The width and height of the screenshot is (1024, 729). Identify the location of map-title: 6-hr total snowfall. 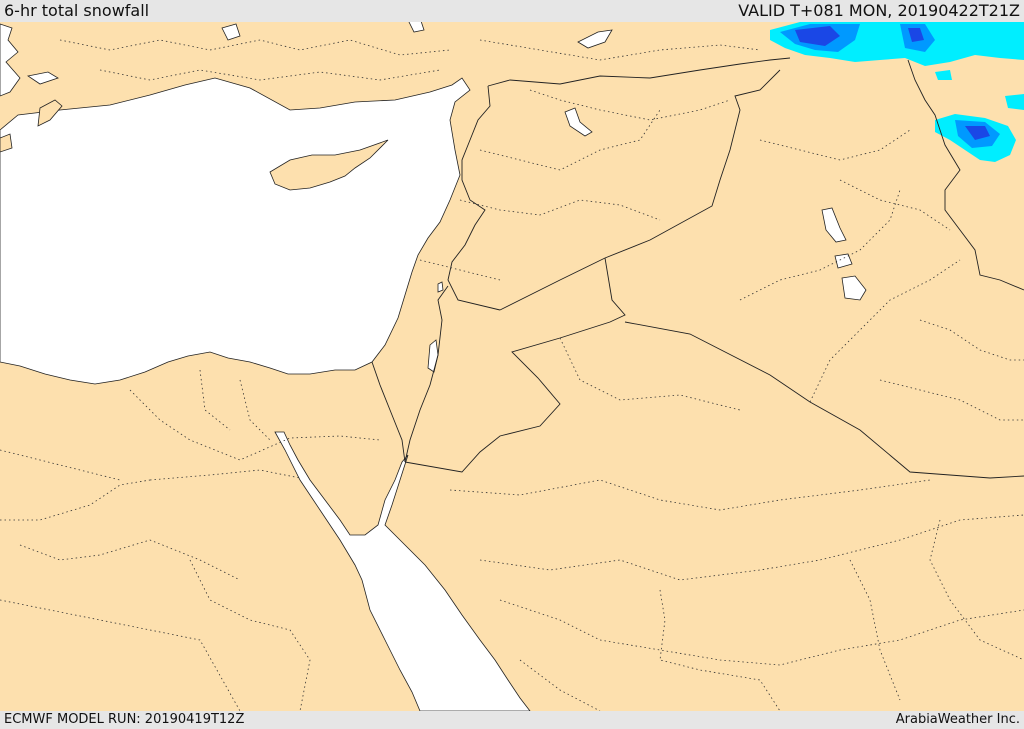
(77, 10).